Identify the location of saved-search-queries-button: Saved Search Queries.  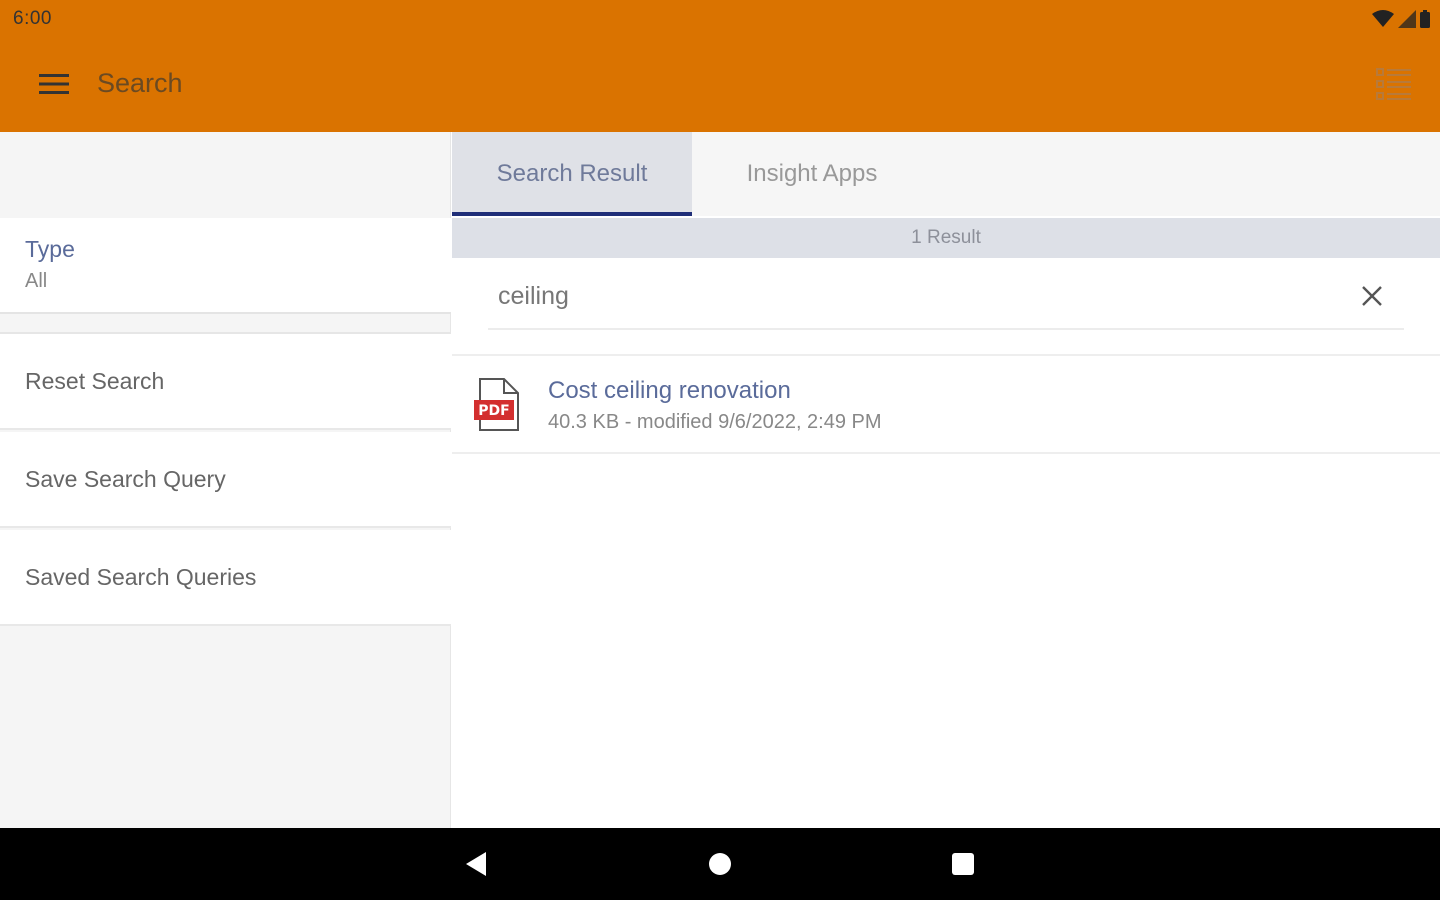
(225, 578).